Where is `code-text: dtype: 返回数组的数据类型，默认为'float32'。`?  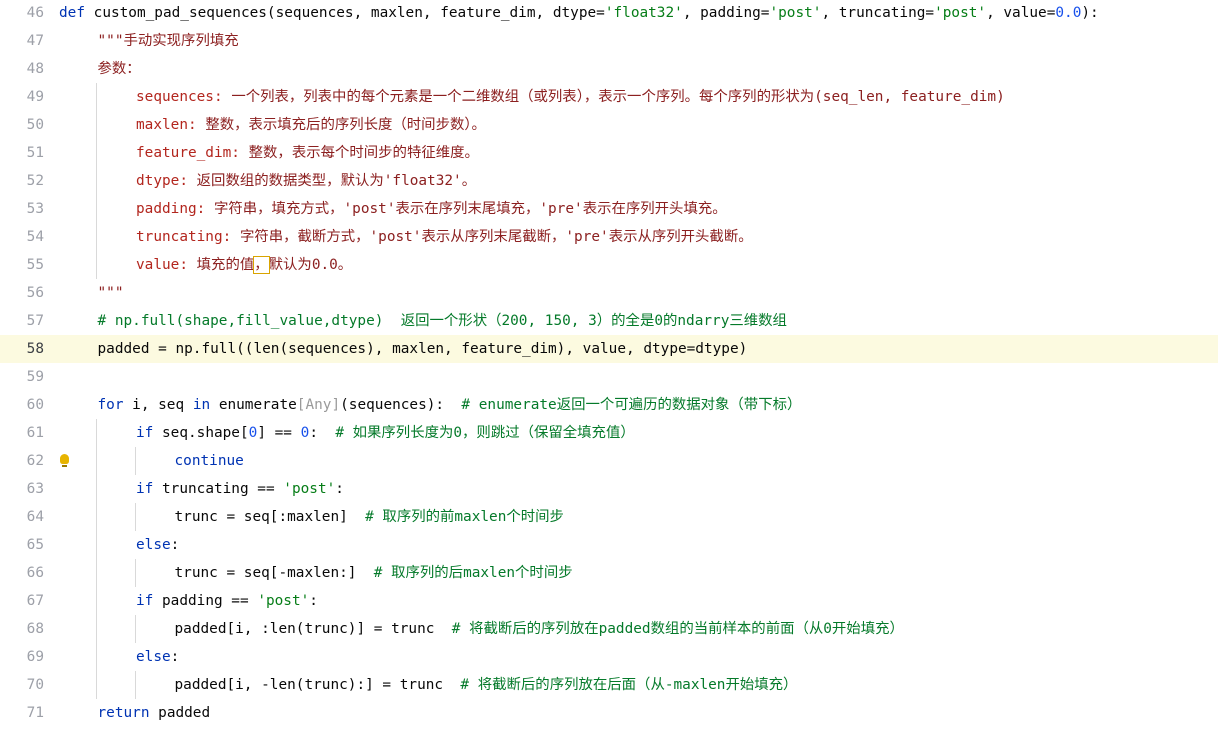 code-text: dtype: 返回数组的数据类型，默认为'float32'。 is located at coordinates (306, 181).